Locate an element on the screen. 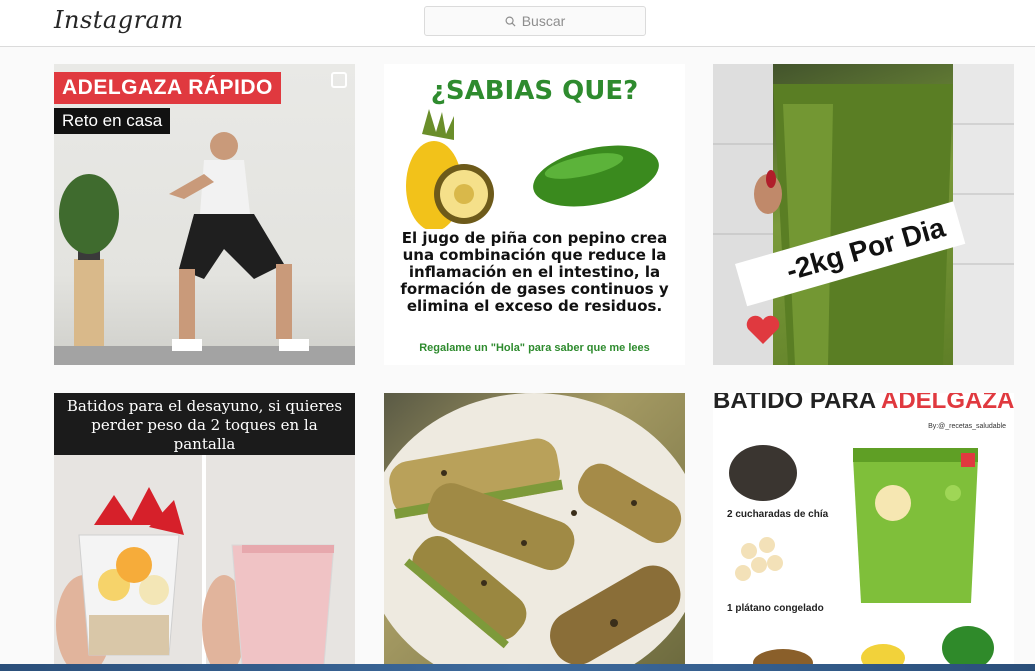  ingredient-label-1: 2 cucharadas de chía is located at coordinates (778, 514).